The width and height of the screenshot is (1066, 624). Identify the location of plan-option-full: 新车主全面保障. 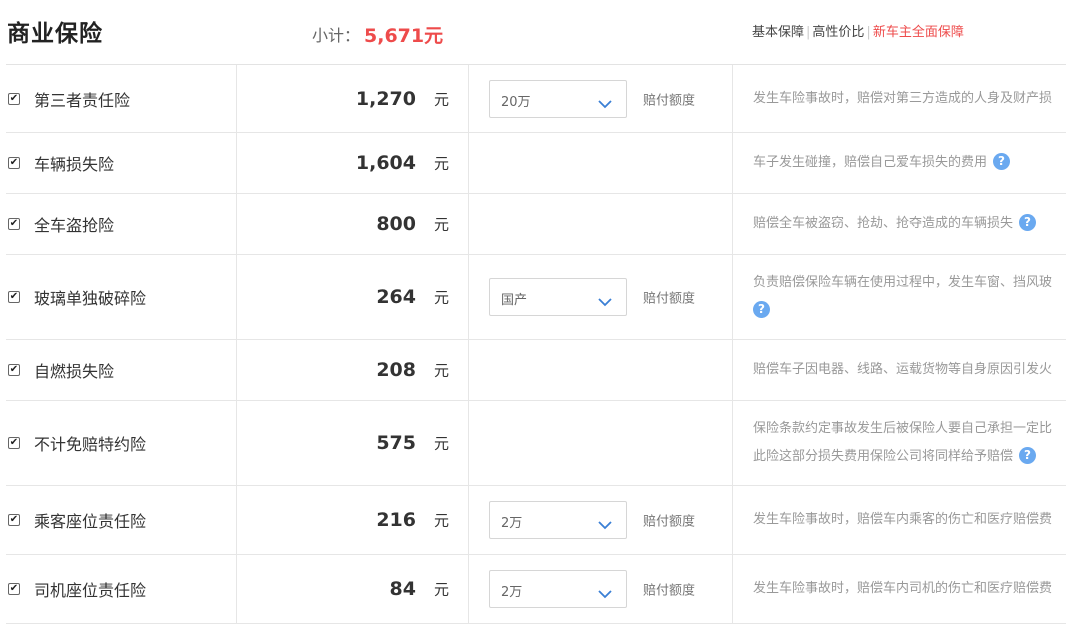
(918, 32).